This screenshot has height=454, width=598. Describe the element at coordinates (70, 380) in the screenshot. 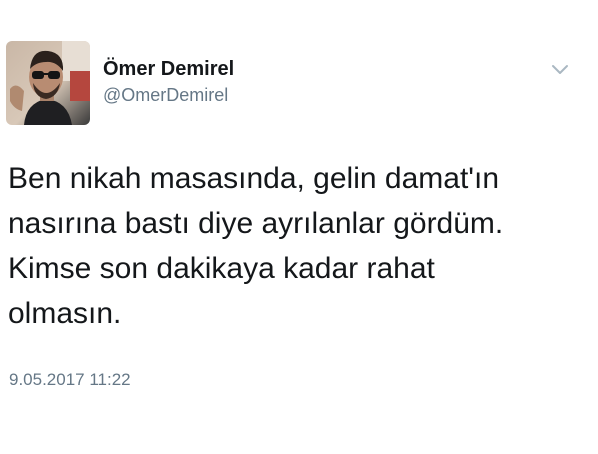

I see `tweet-timestamp: 9.05.2017 11:22` at that location.